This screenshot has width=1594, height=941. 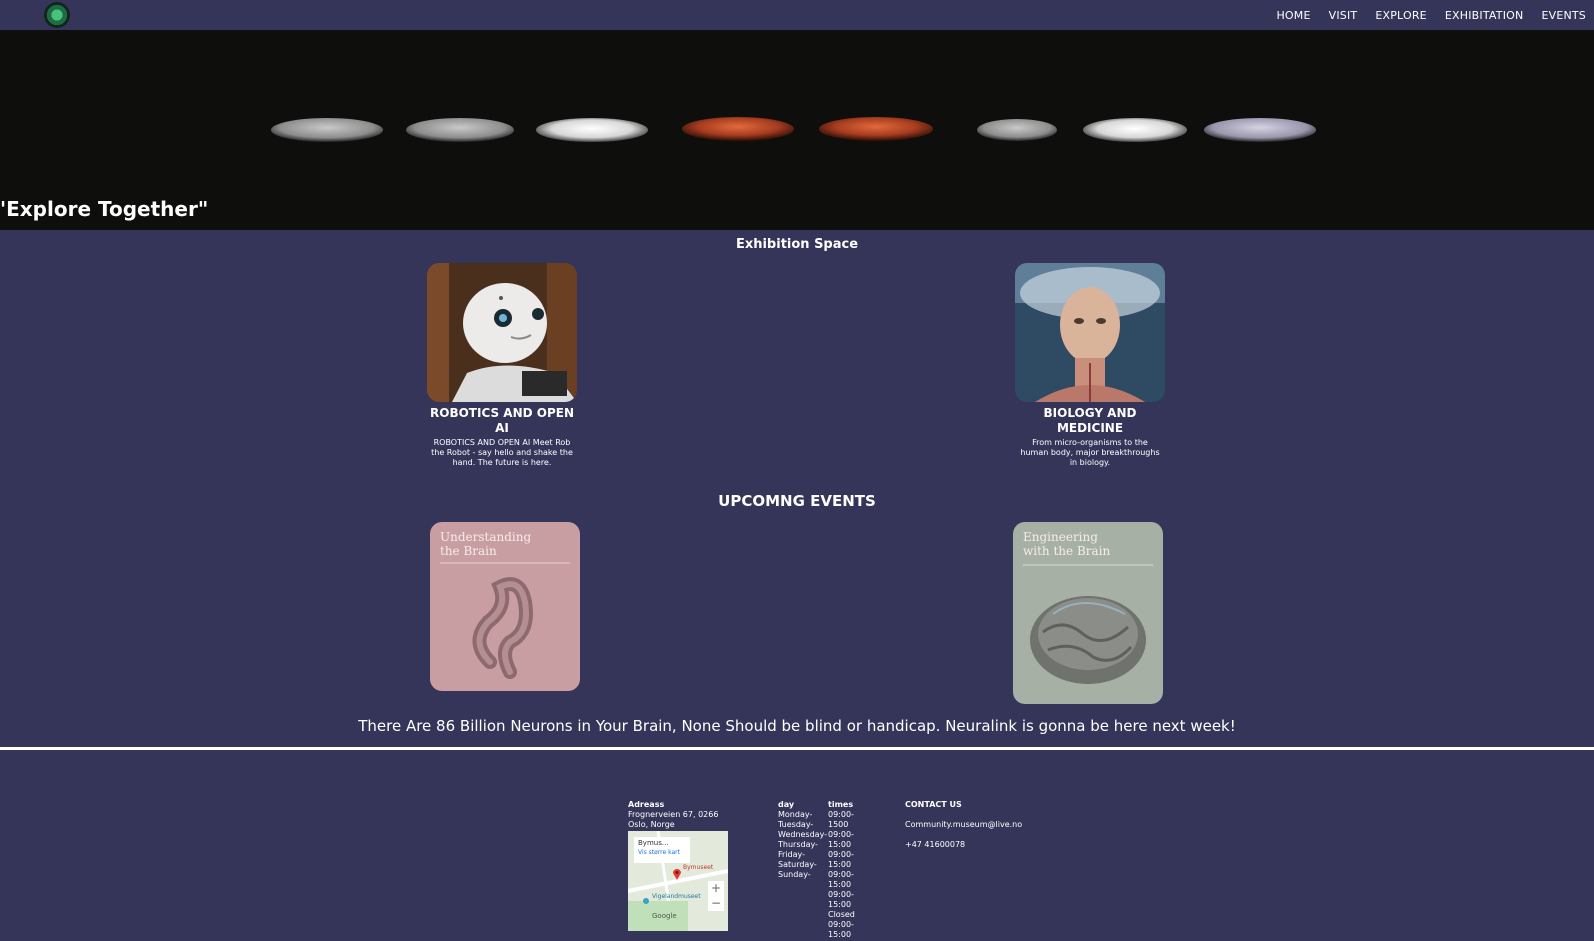 I want to click on contact-email: Community.museum@live.no, so click(x=963, y=825).